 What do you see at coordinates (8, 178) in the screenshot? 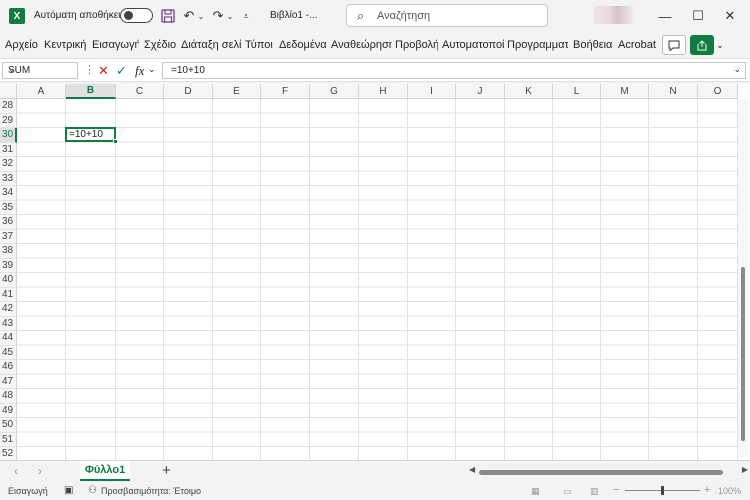
I see `row-header-33: 33` at bounding box center [8, 178].